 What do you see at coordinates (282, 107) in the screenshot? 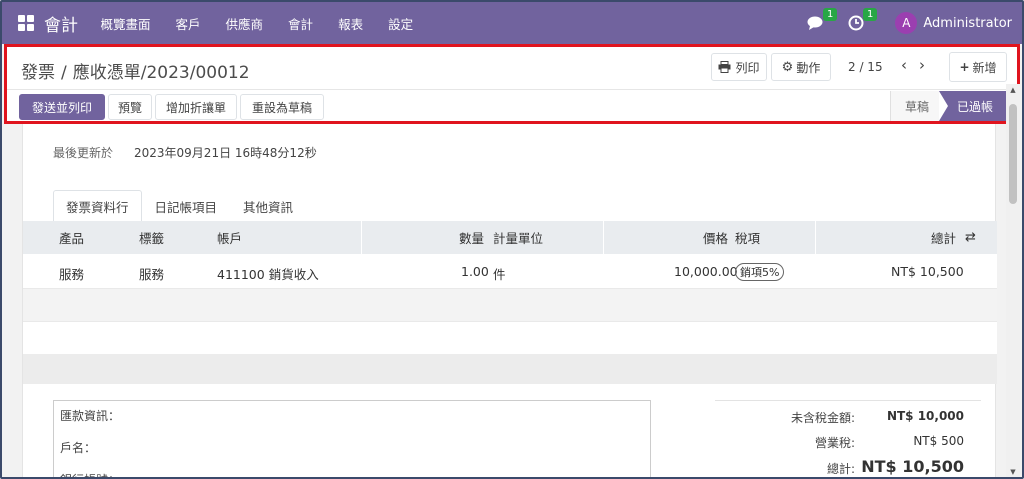
I see `reset-to-draft-button: 重設為草稿` at bounding box center [282, 107].